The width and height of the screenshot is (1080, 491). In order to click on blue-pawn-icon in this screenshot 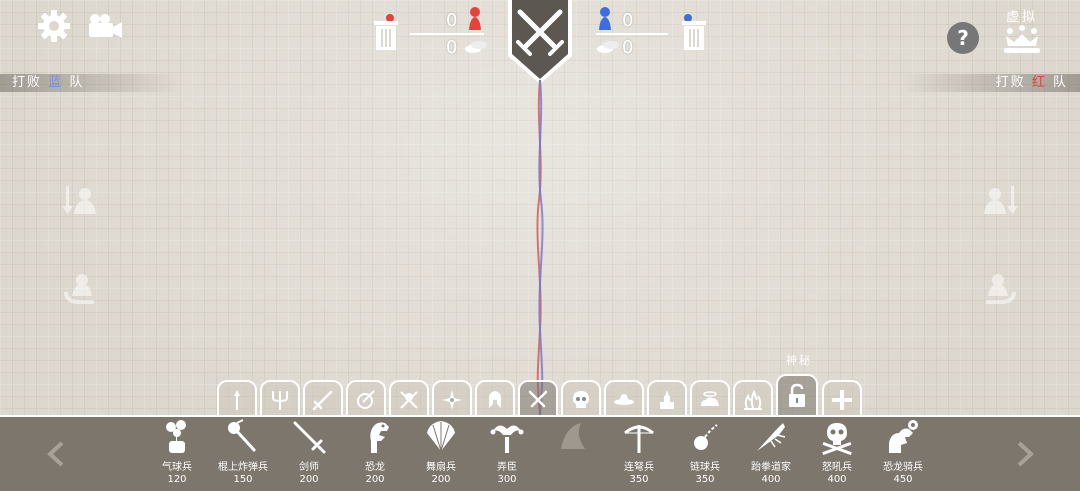, I will do `click(605, 19)`.